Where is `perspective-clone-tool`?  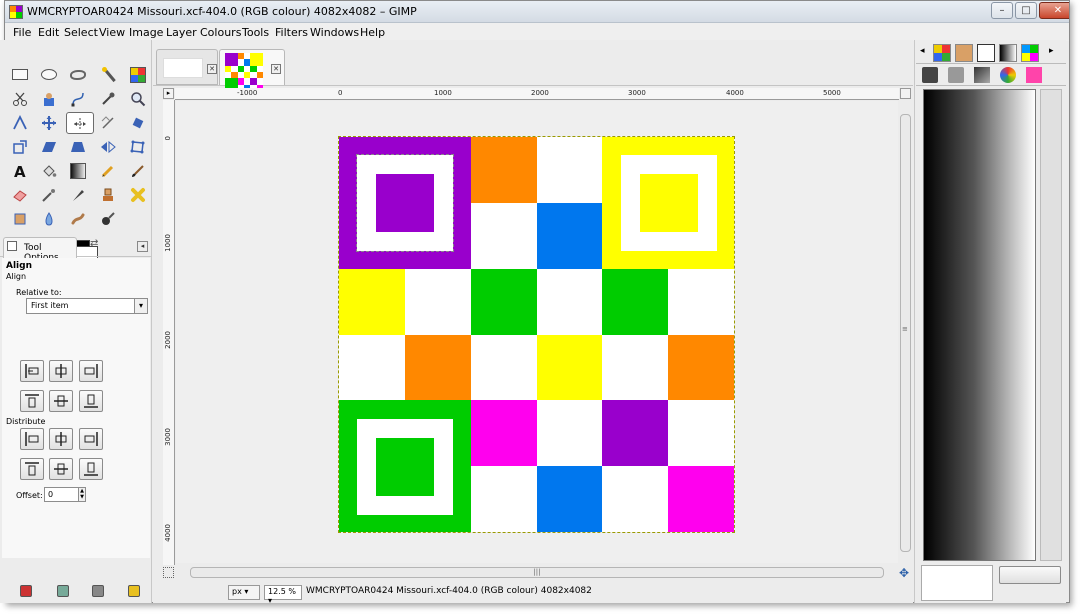
perspective-clone-tool is located at coordinates (20, 219).